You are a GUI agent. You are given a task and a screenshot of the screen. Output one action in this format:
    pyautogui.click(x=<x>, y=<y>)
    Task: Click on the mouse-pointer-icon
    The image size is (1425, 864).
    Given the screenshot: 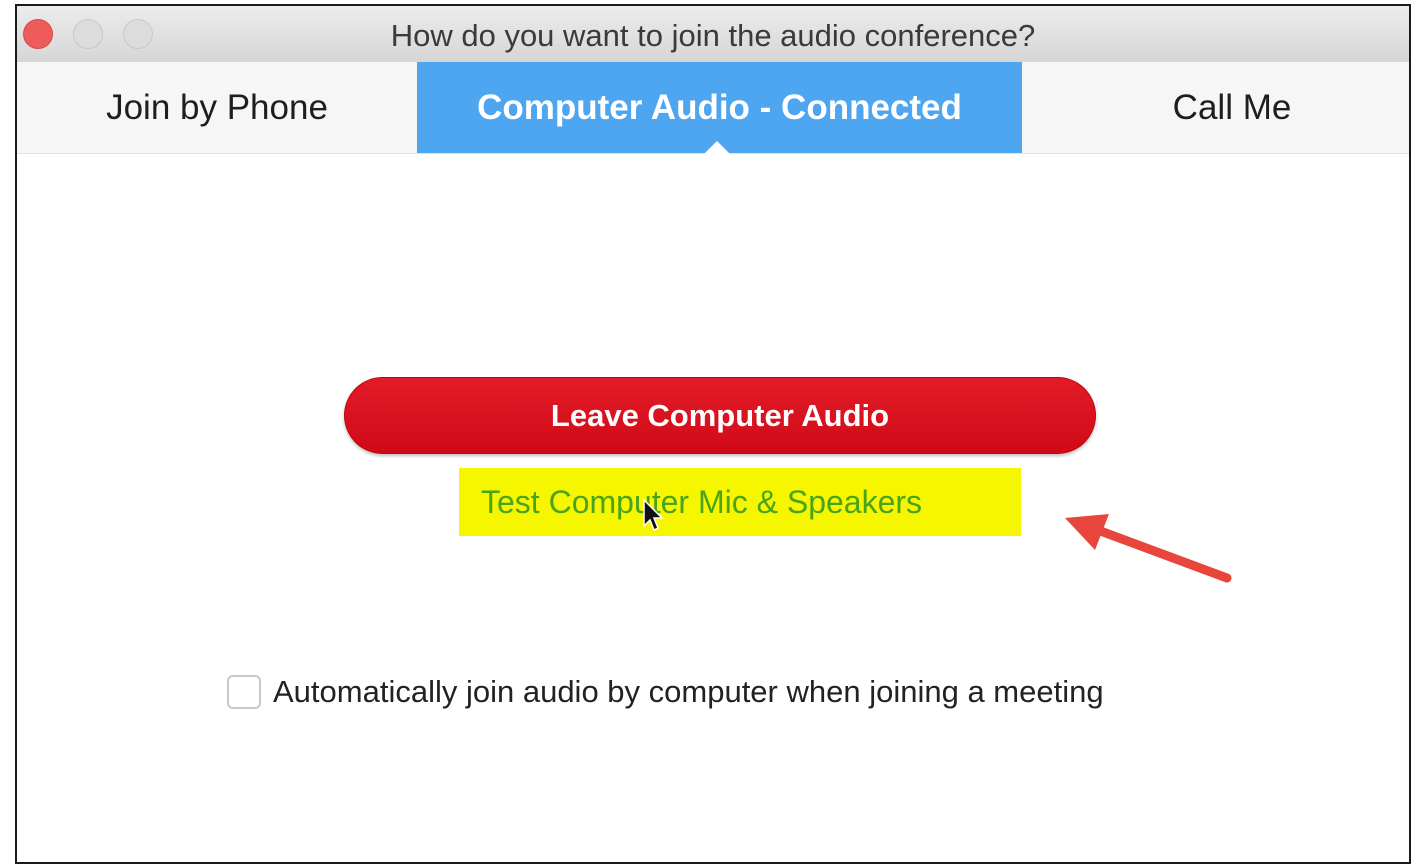 What is the action you would take?
    pyautogui.click(x=653, y=515)
    